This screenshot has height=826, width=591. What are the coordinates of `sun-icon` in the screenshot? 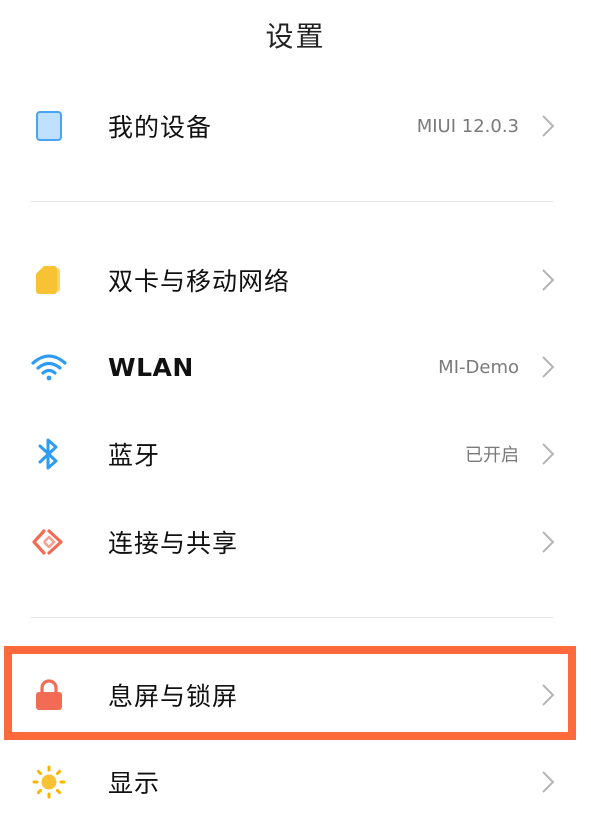 It's located at (49, 782).